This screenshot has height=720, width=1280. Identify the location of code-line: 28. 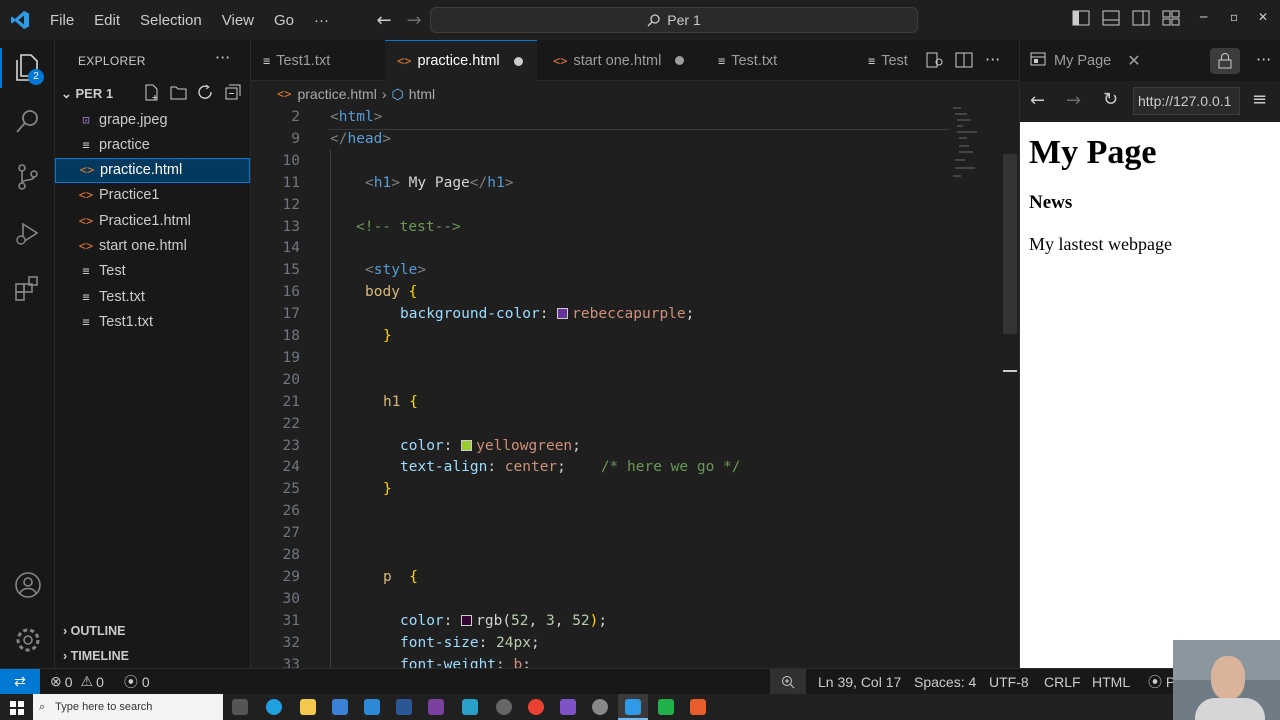
(601, 555).